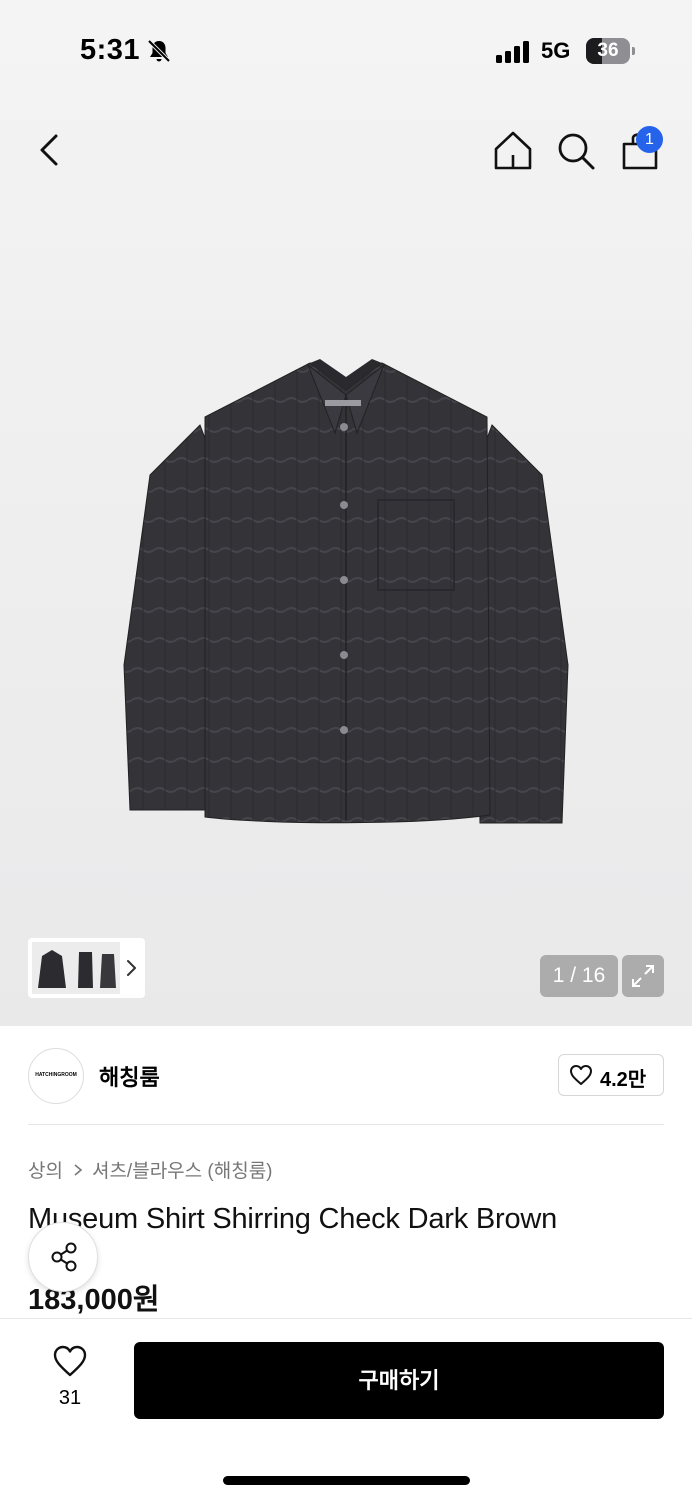 The height and width of the screenshot is (1500, 692). What do you see at coordinates (70, 1379) in the screenshot?
I see `wishlist-button: 31` at bounding box center [70, 1379].